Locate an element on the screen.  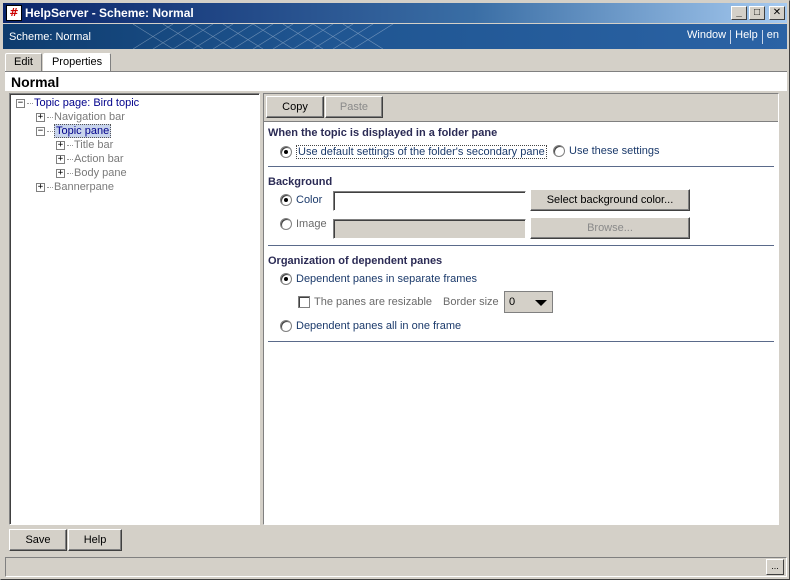
border-size-value: 0 is located at coordinates (512, 302).